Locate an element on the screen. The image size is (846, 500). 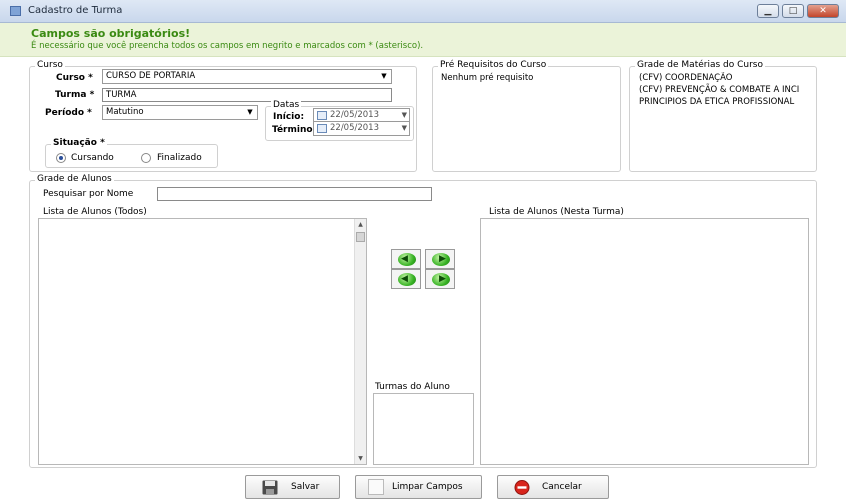
clear-fields-button-label: Limpar Campos is located at coordinates (427, 487).